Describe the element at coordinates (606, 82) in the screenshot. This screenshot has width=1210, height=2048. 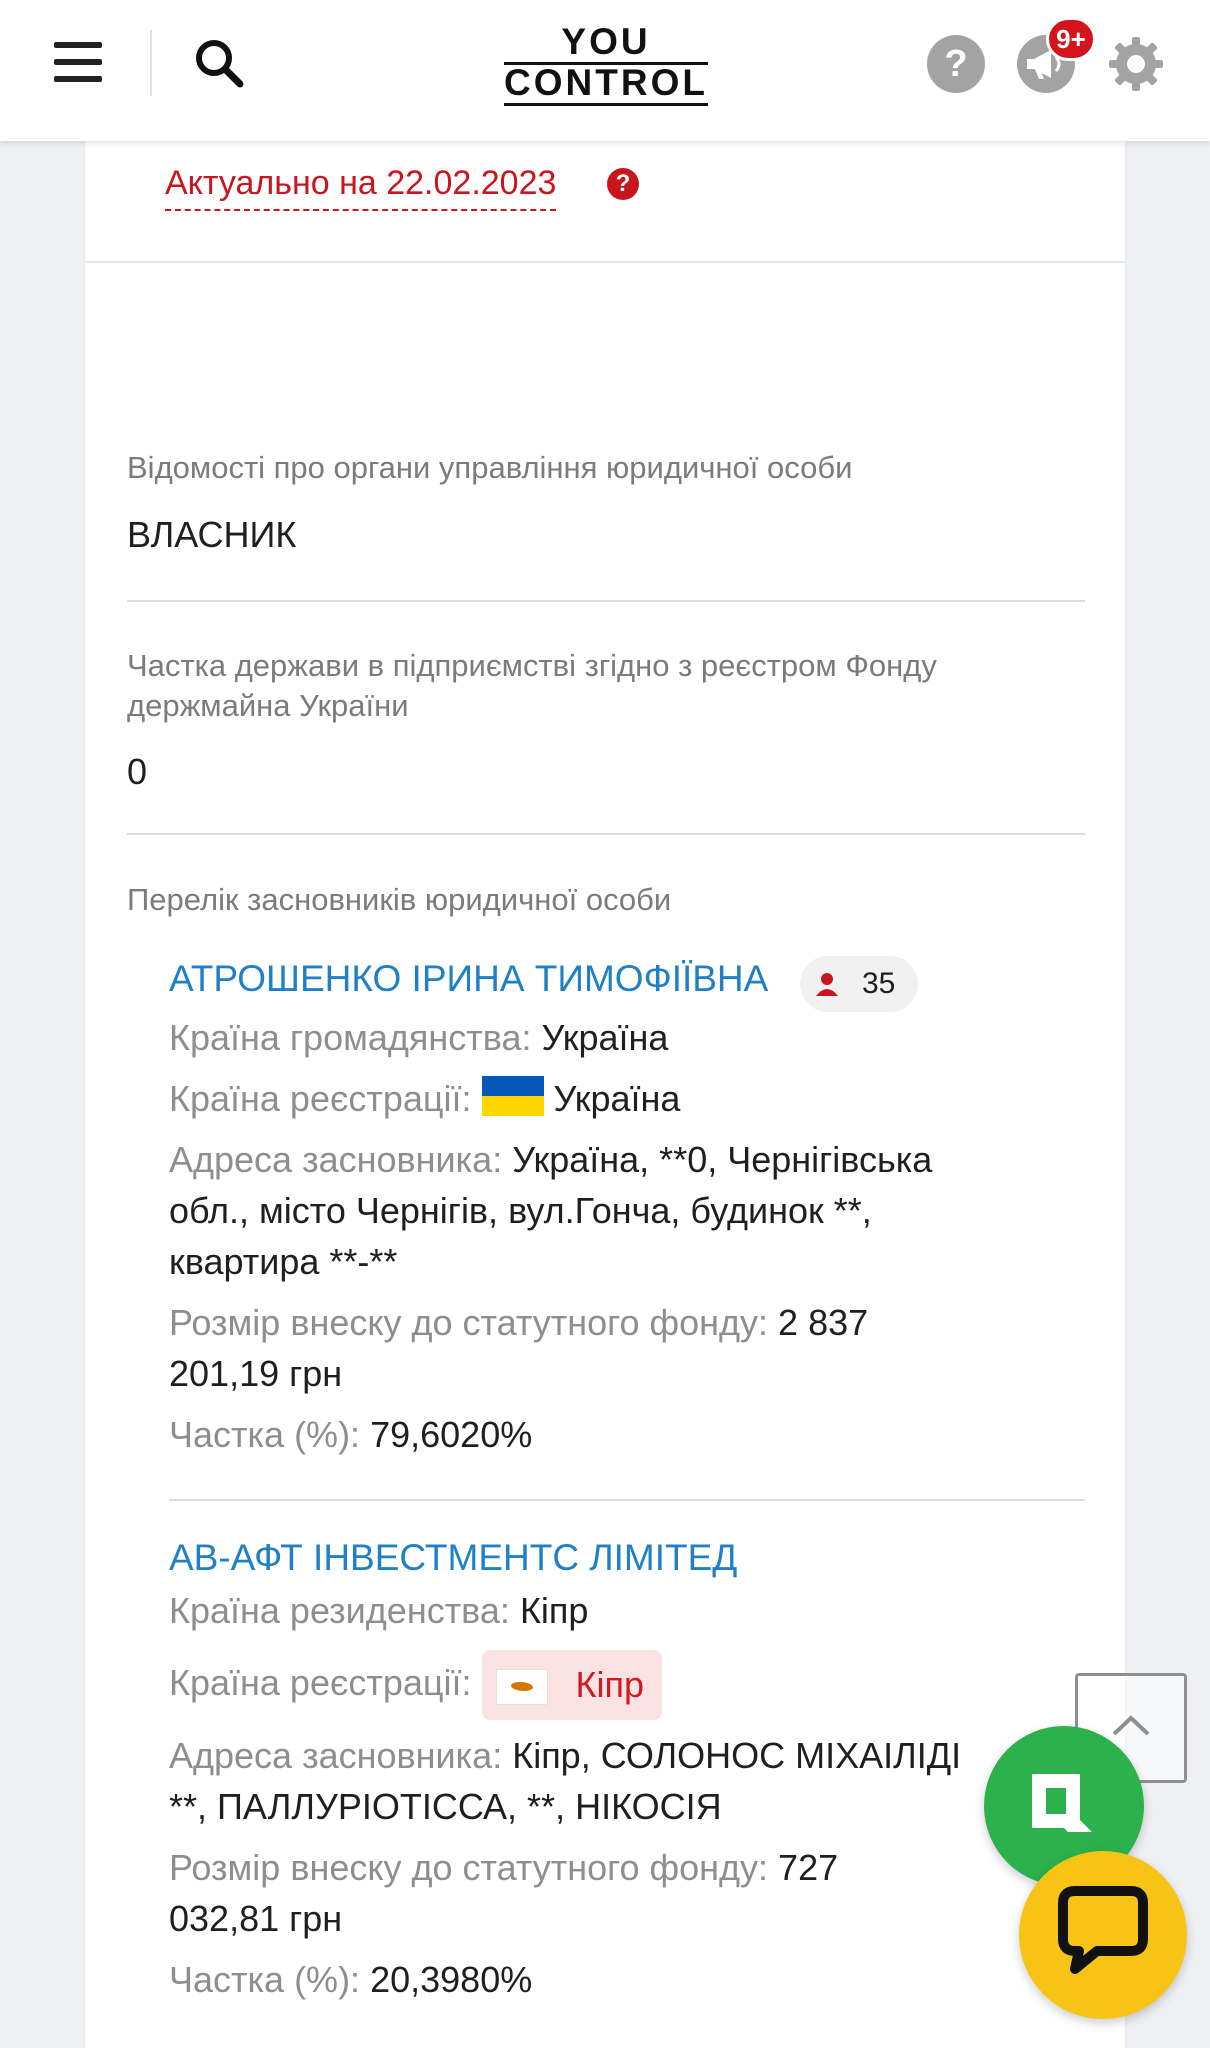
I see `logo-bottom-text: CONTROL` at that location.